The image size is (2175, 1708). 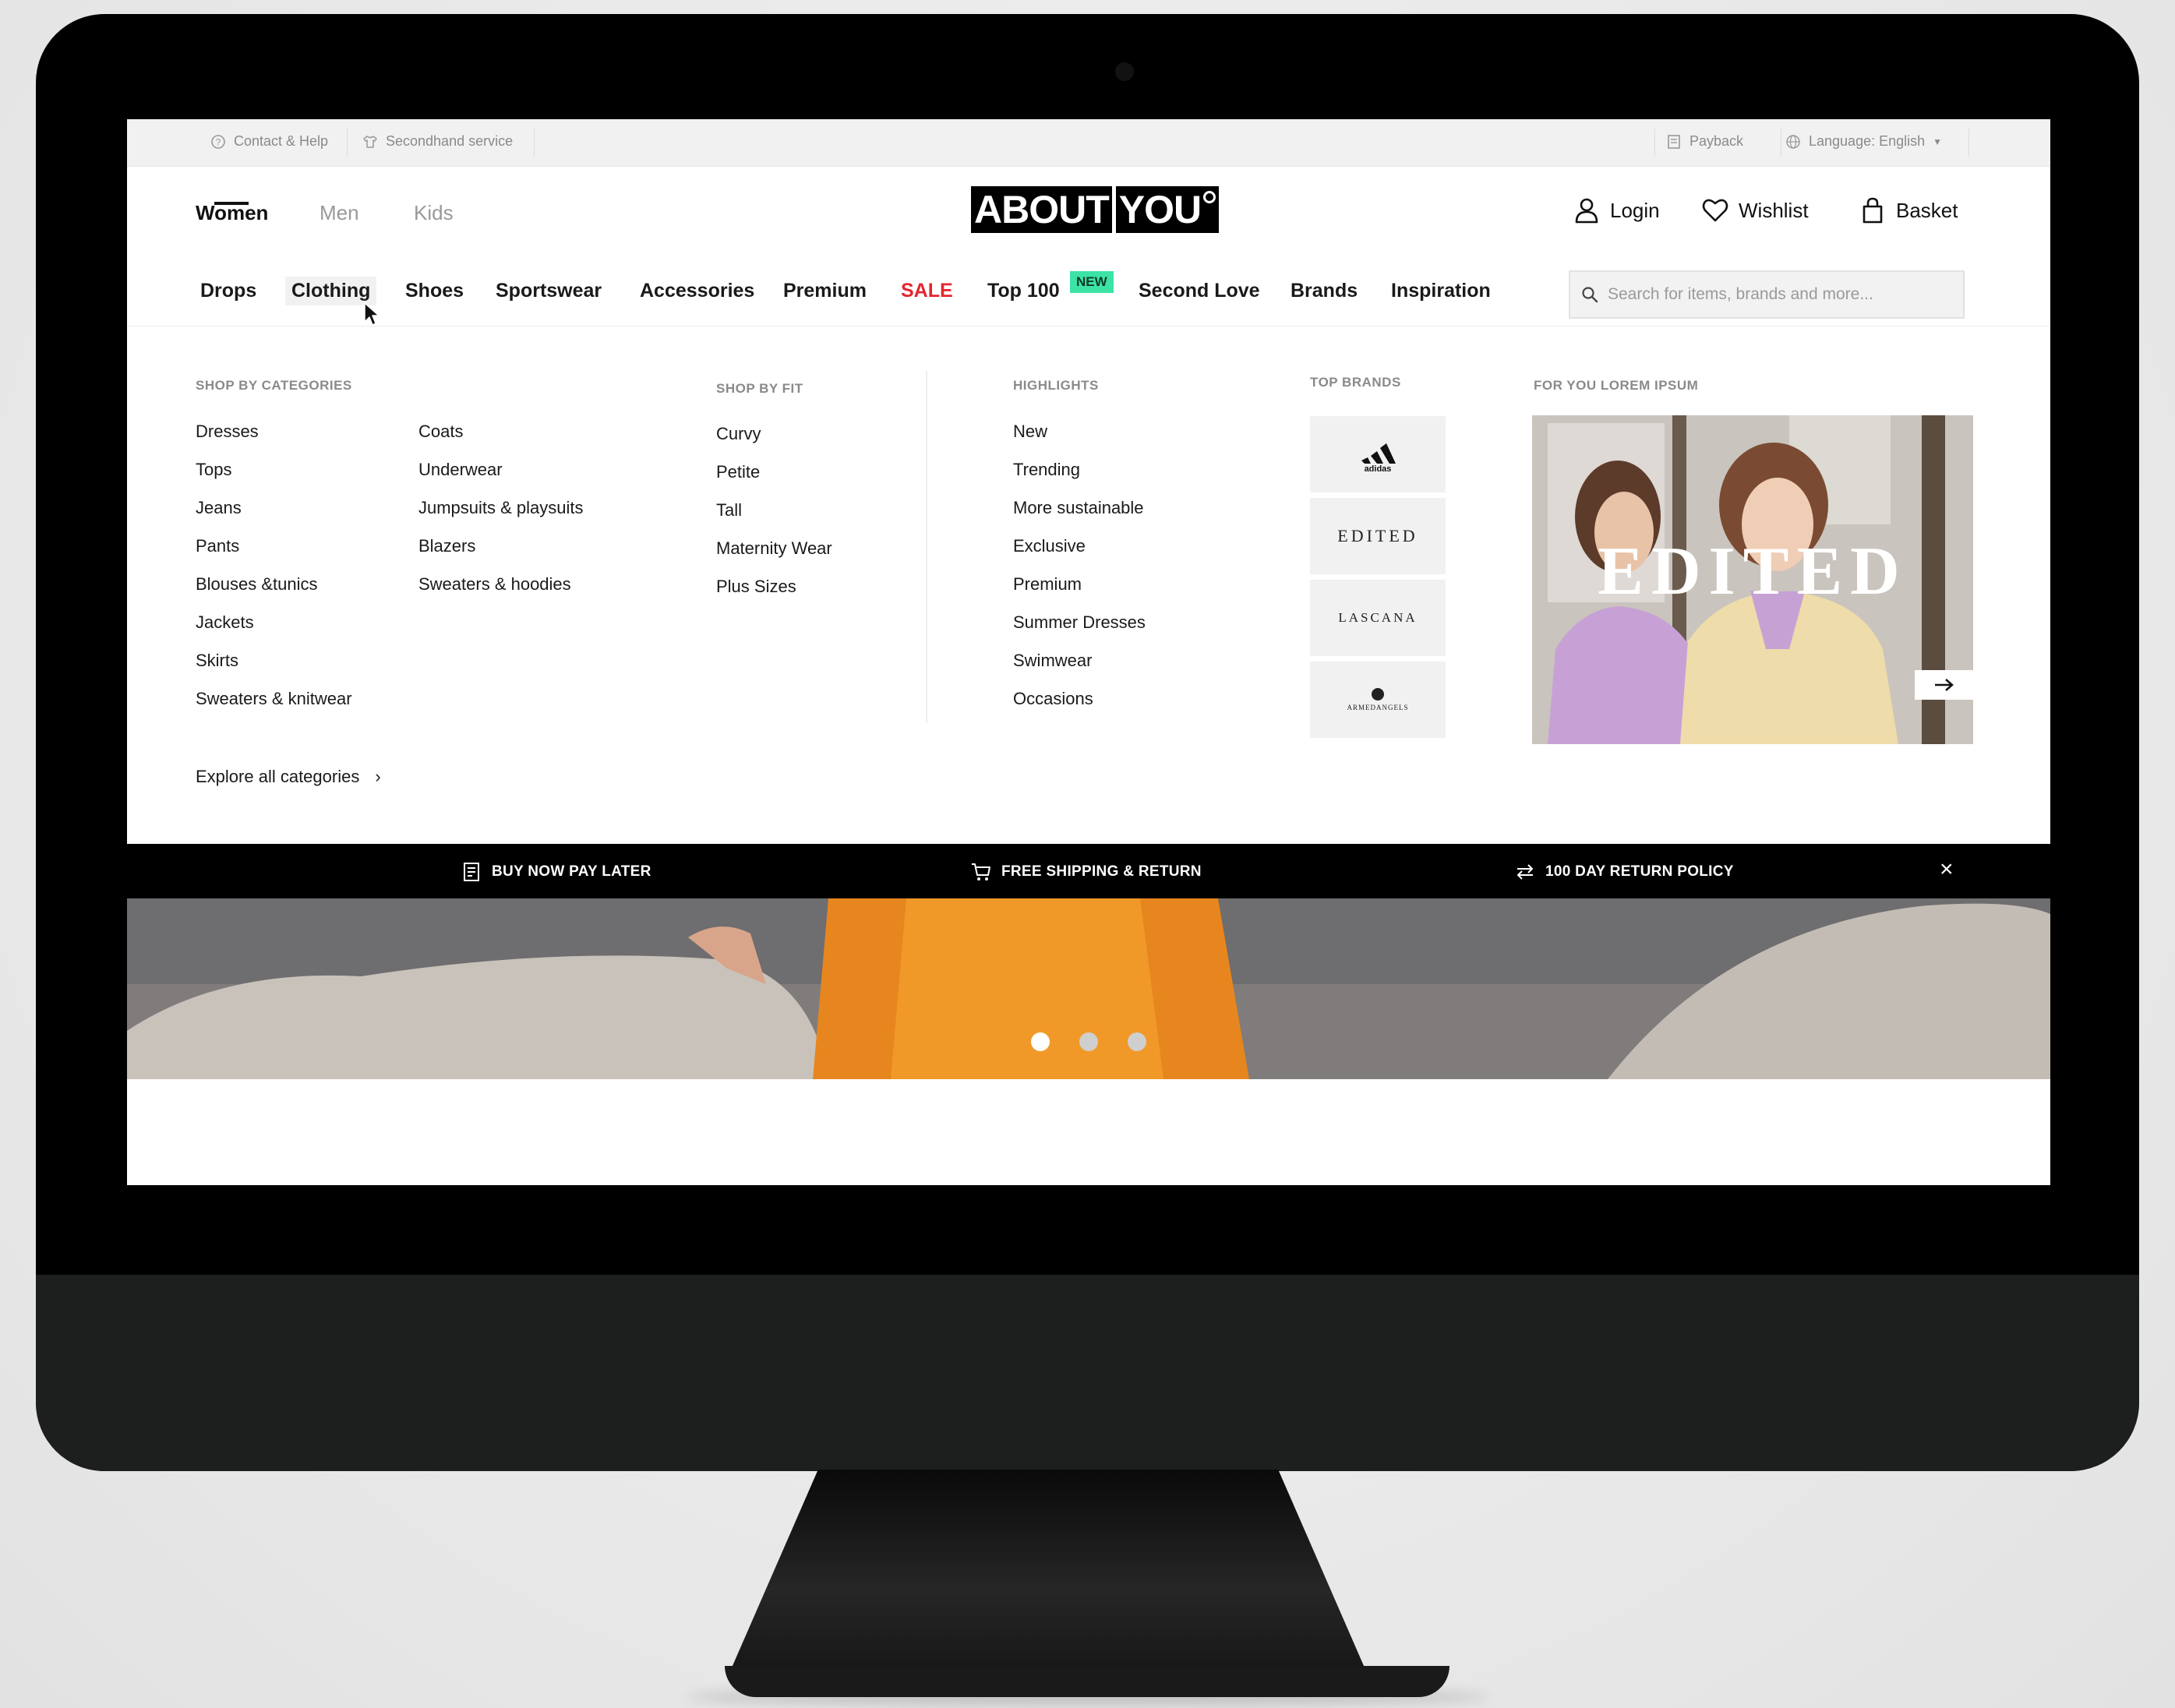 I want to click on invoice-icon, so click(x=471, y=872).